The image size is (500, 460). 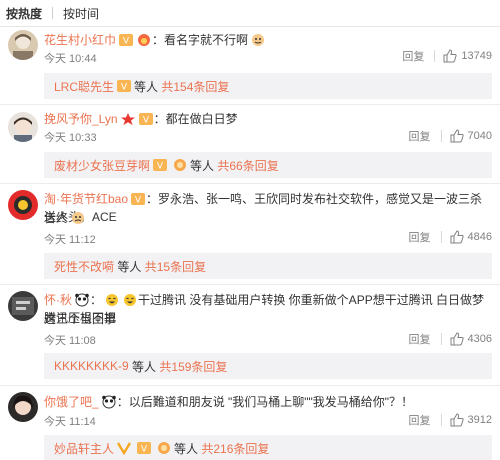 I want to click on like-count: 13749, so click(x=476, y=56).